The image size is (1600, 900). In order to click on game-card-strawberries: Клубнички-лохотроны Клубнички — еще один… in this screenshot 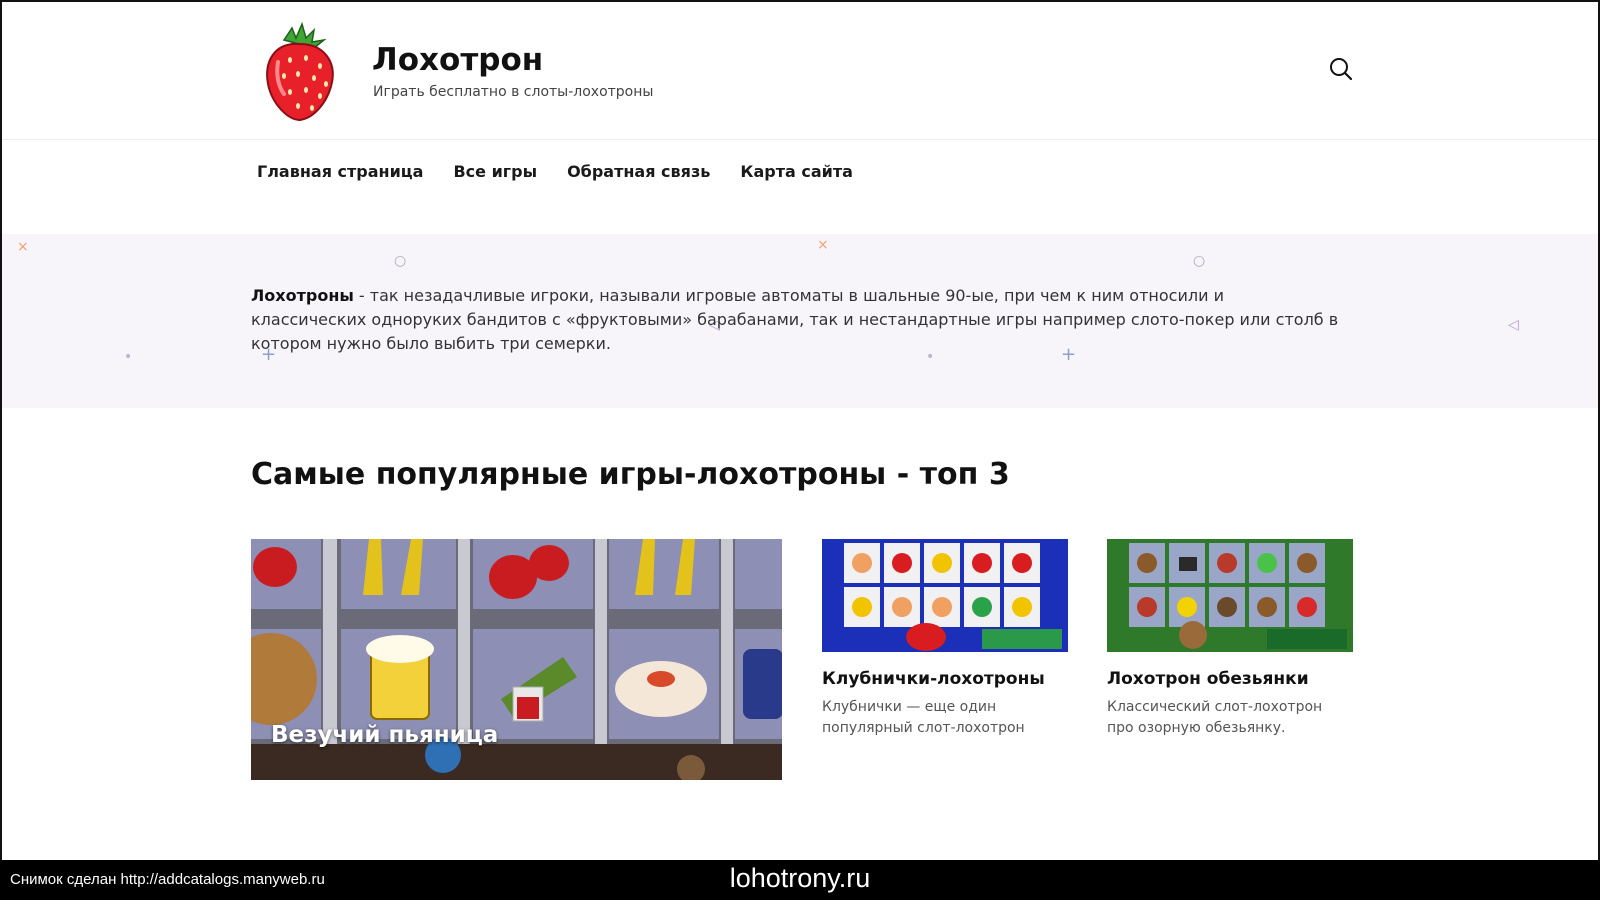, I will do `click(945, 639)`.